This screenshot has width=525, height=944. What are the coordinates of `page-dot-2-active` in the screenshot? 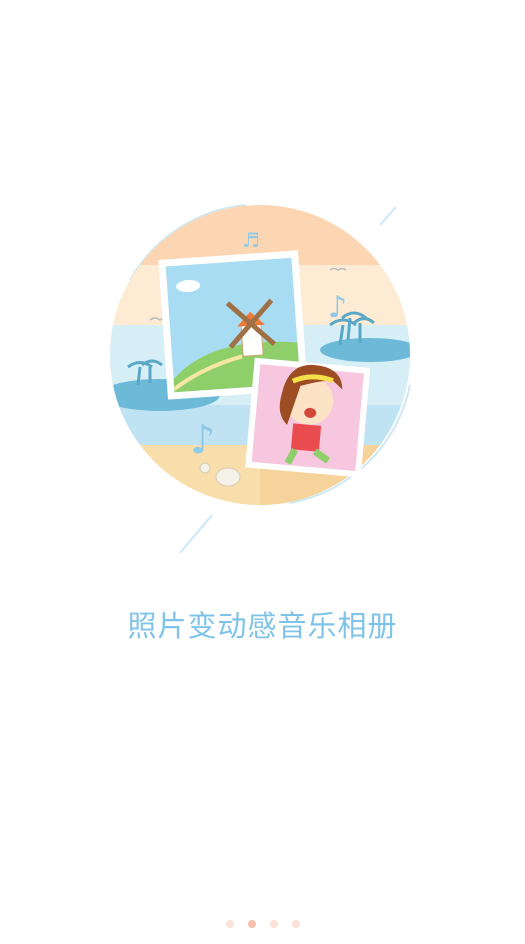 It's located at (251, 924).